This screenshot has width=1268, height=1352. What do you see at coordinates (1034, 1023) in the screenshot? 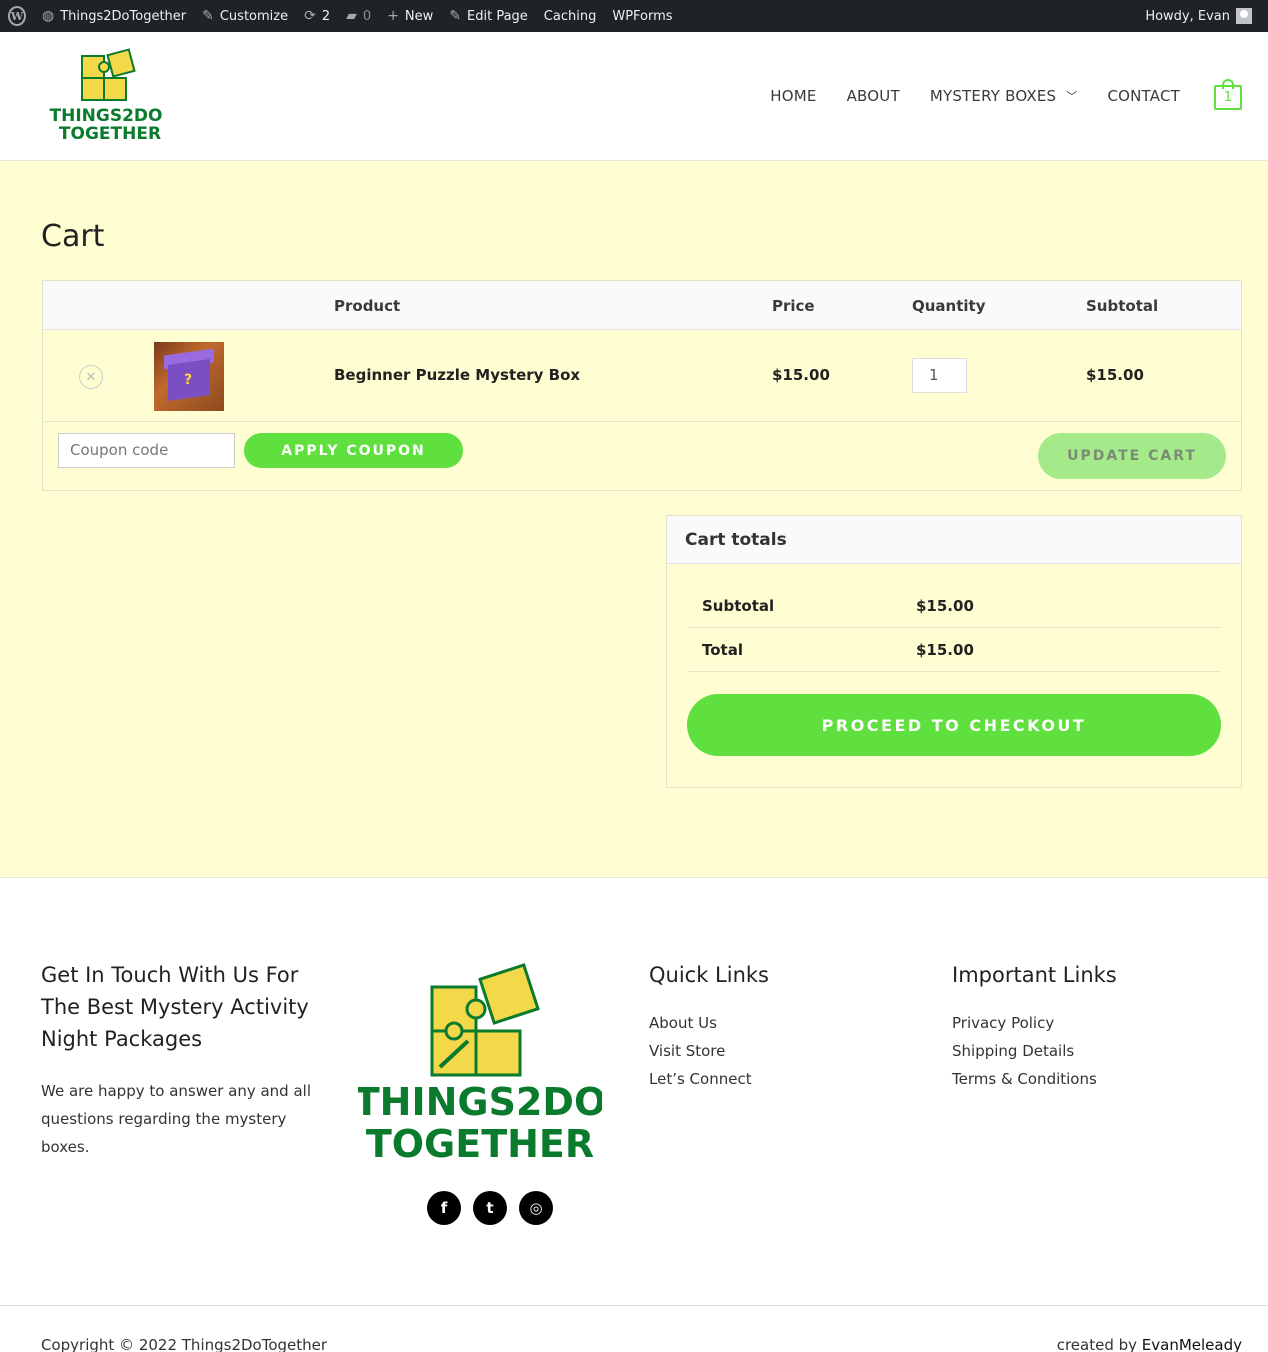
I see `footer-link-privacy-policy: Privacy Policy` at bounding box center [1034, 1023].